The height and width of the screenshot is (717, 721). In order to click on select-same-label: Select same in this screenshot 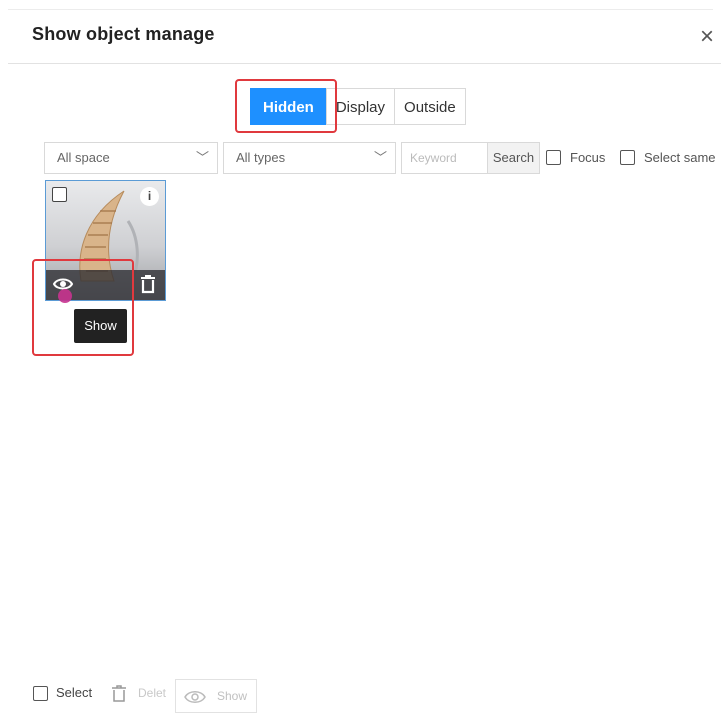, I will do `click(680, 157)`.